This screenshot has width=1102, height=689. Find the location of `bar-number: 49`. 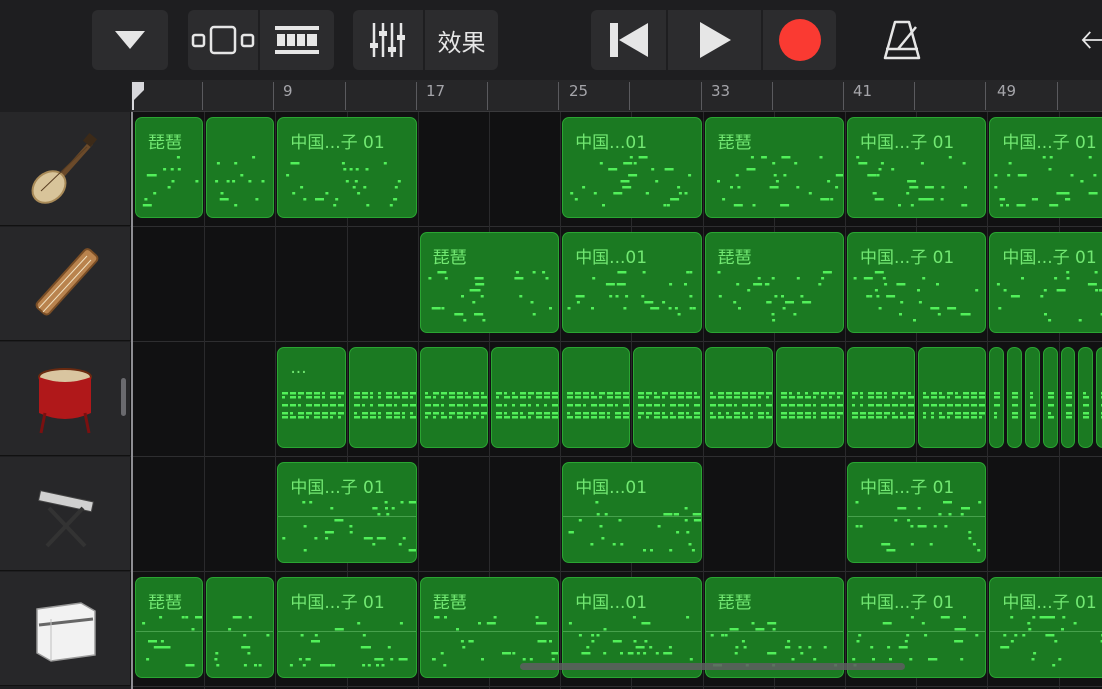

bar-number: 49 is located at coordinates (1007, 91).